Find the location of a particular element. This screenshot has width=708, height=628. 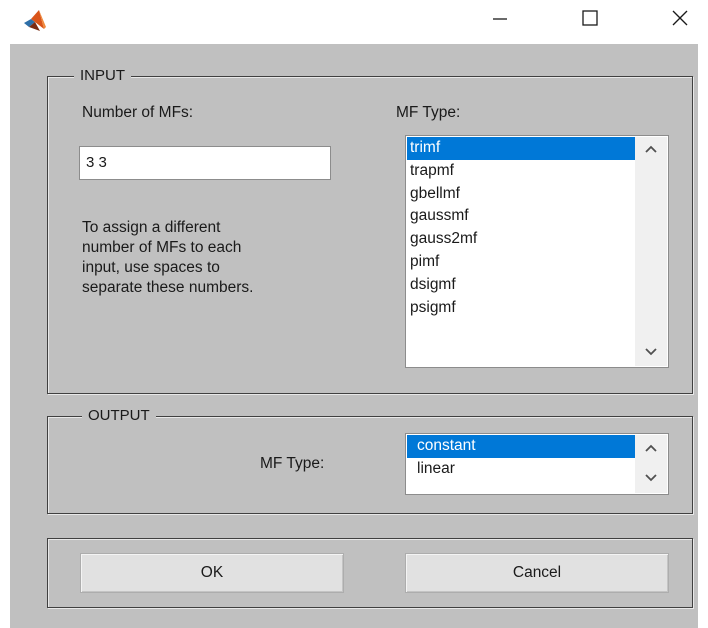

ok-button: OK is located at coordinates (212, 573).